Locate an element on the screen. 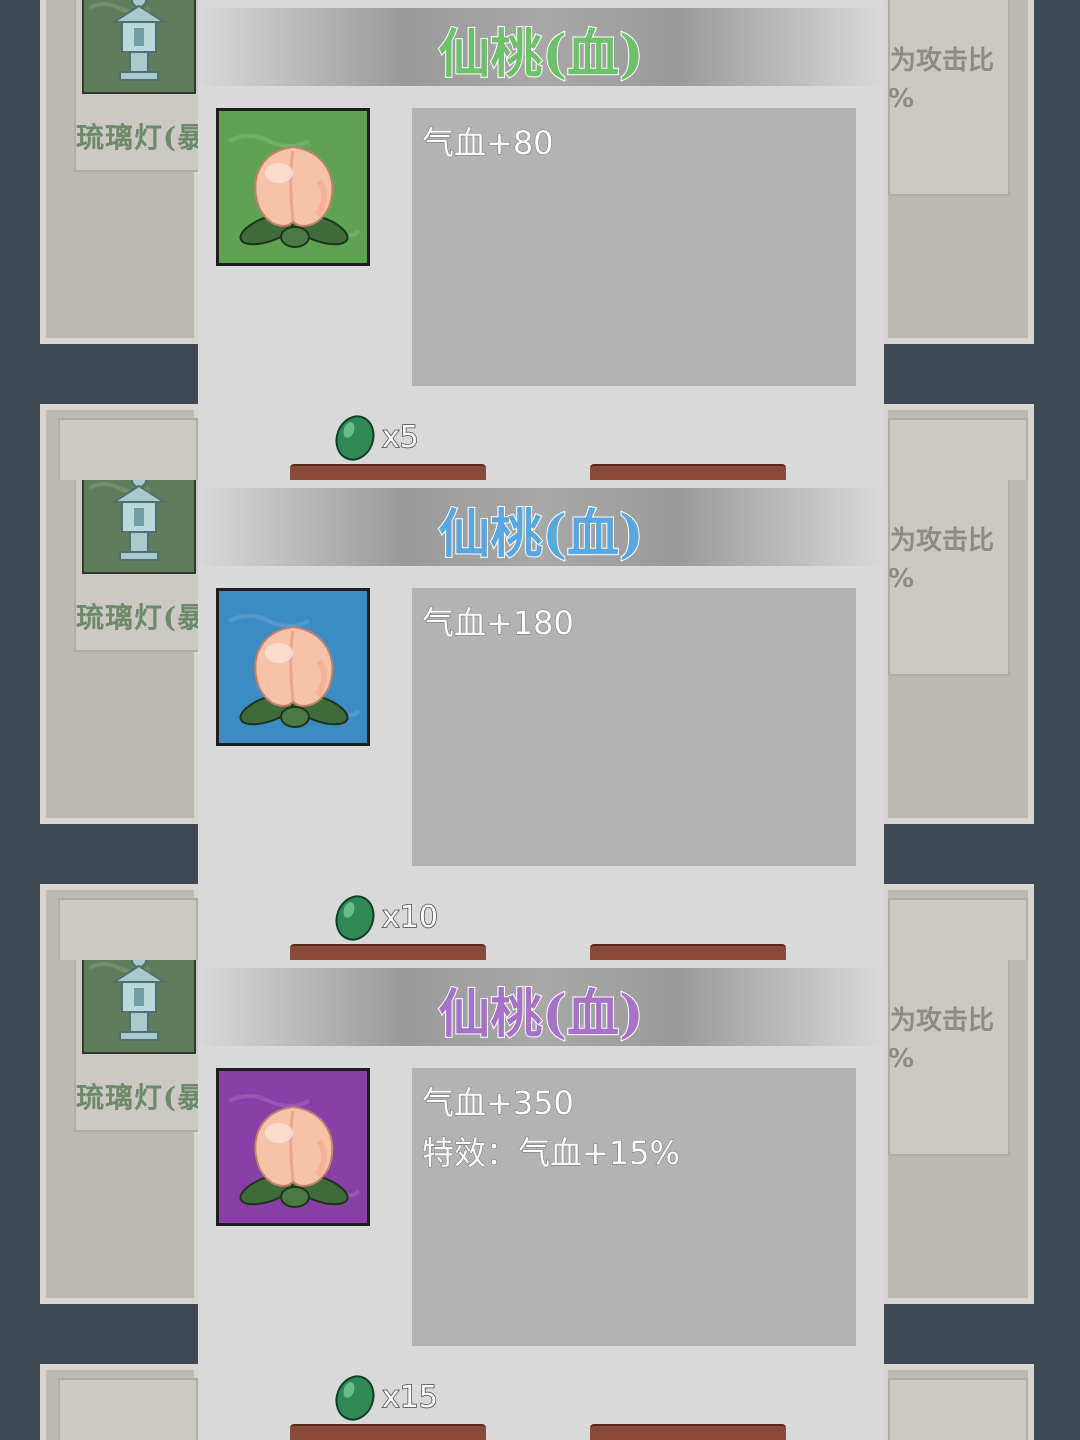  cost-amount: x5 is located at coordinates (400, 437).